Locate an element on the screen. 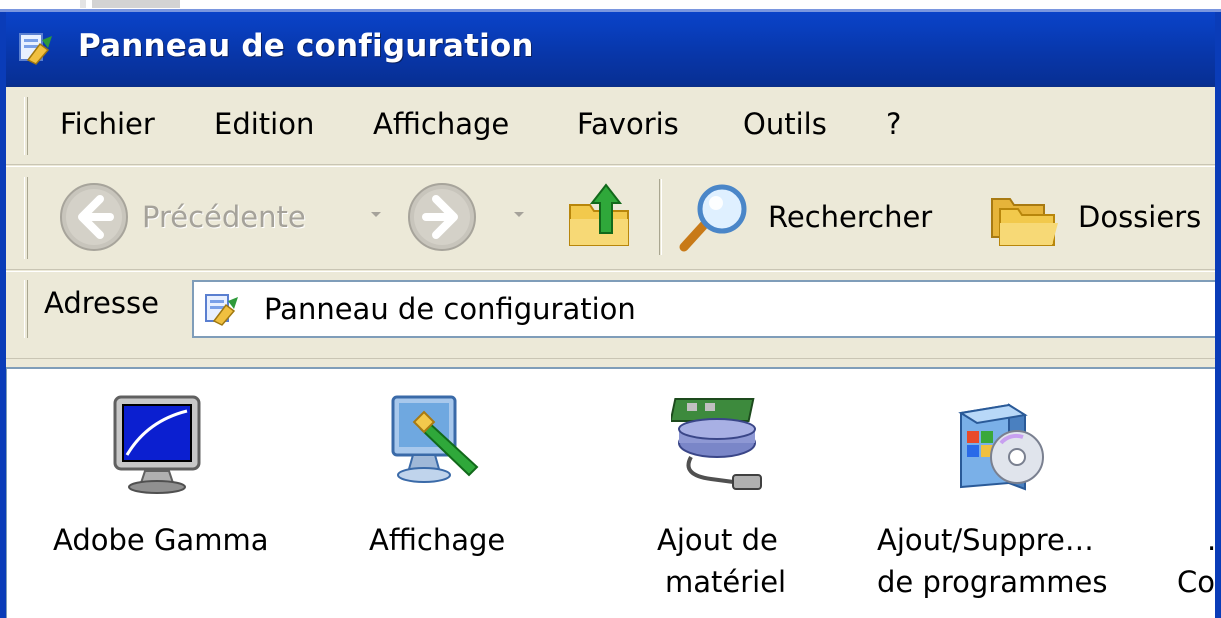 This screenshot has width=1221, height=618. adobe-gamma-monitor-icon is located at coordinates (157, 444).